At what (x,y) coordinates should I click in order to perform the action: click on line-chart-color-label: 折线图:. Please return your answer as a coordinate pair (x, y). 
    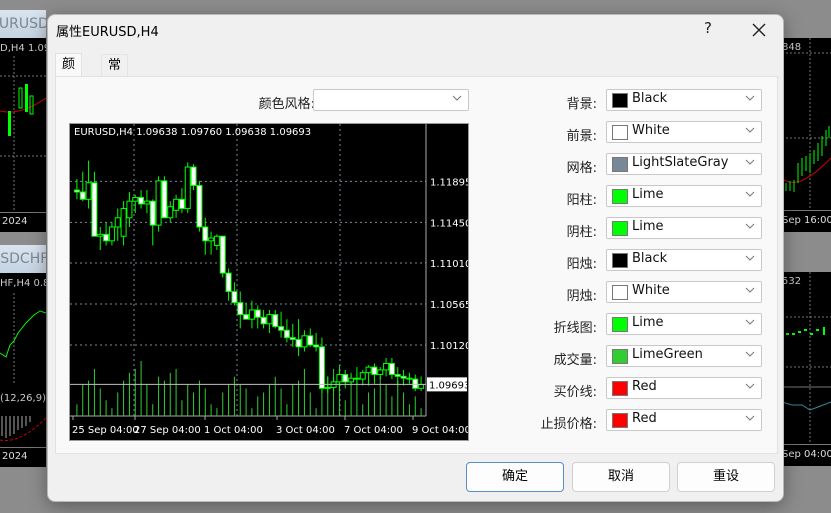
    Looking at the image, I should click on (575, 328).